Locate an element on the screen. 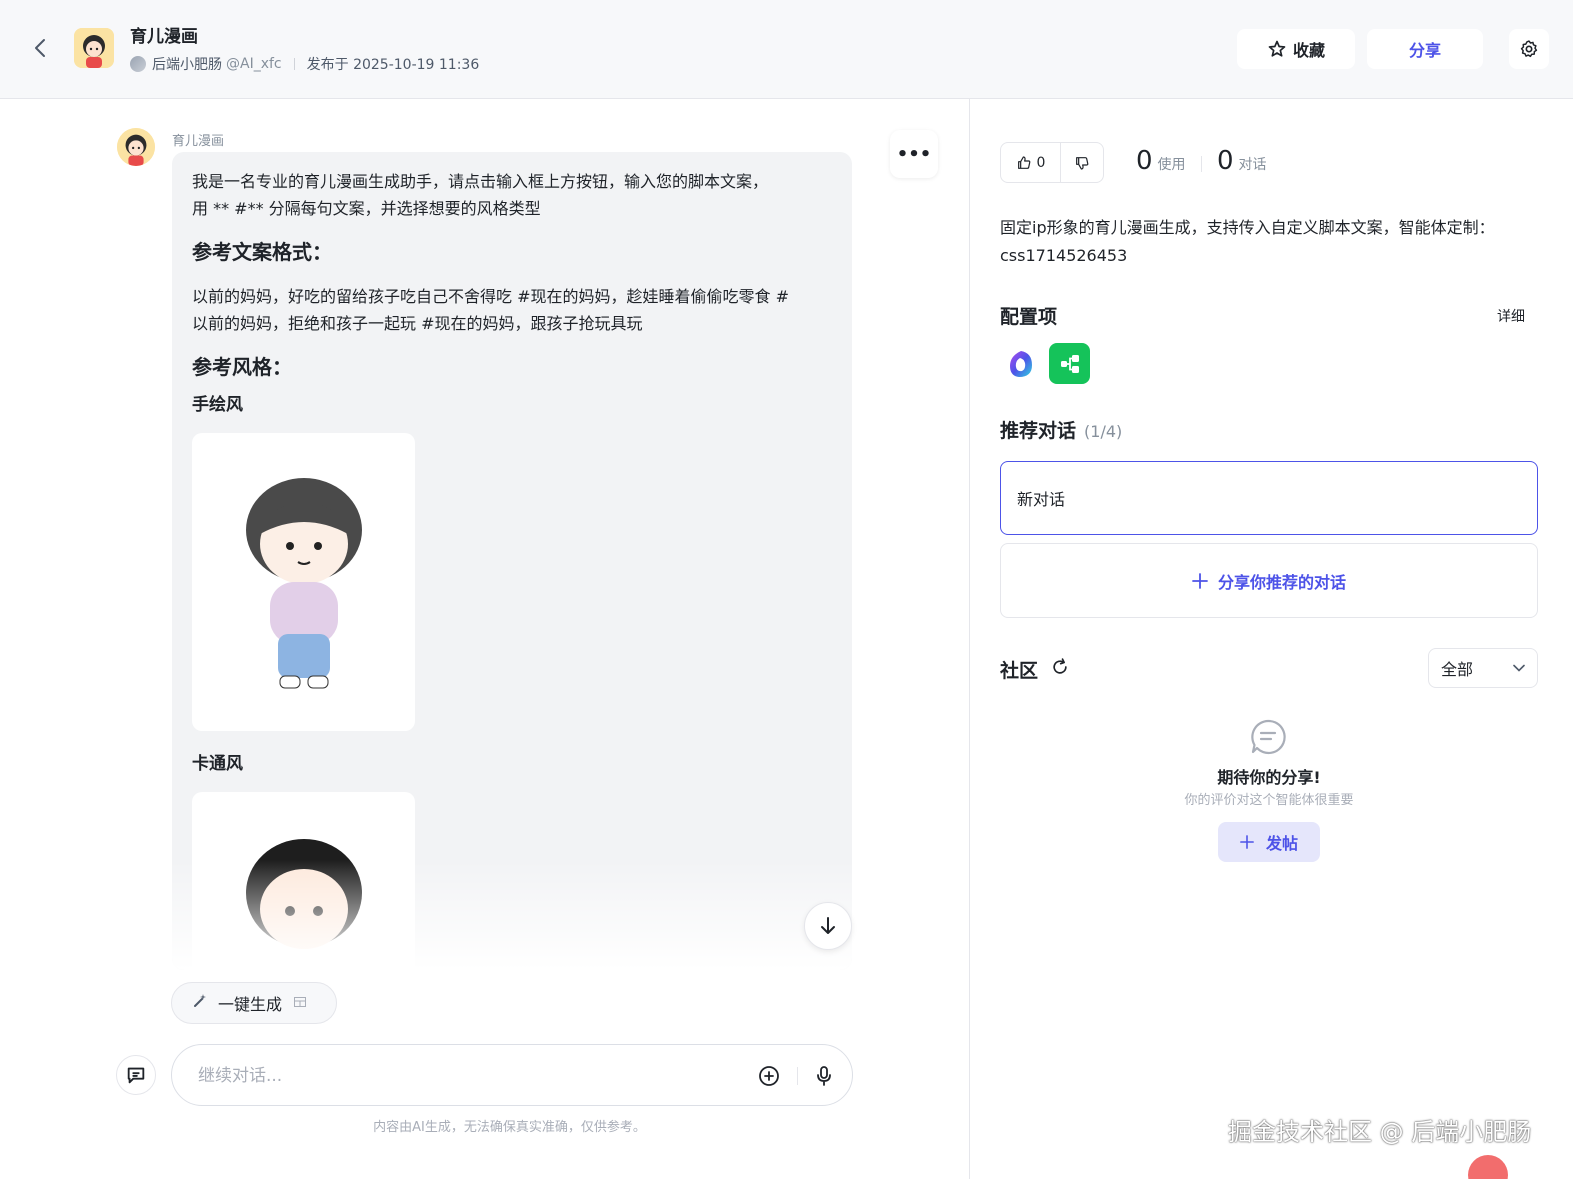  magic-wand-icon is located at coordinates (200, 1003).